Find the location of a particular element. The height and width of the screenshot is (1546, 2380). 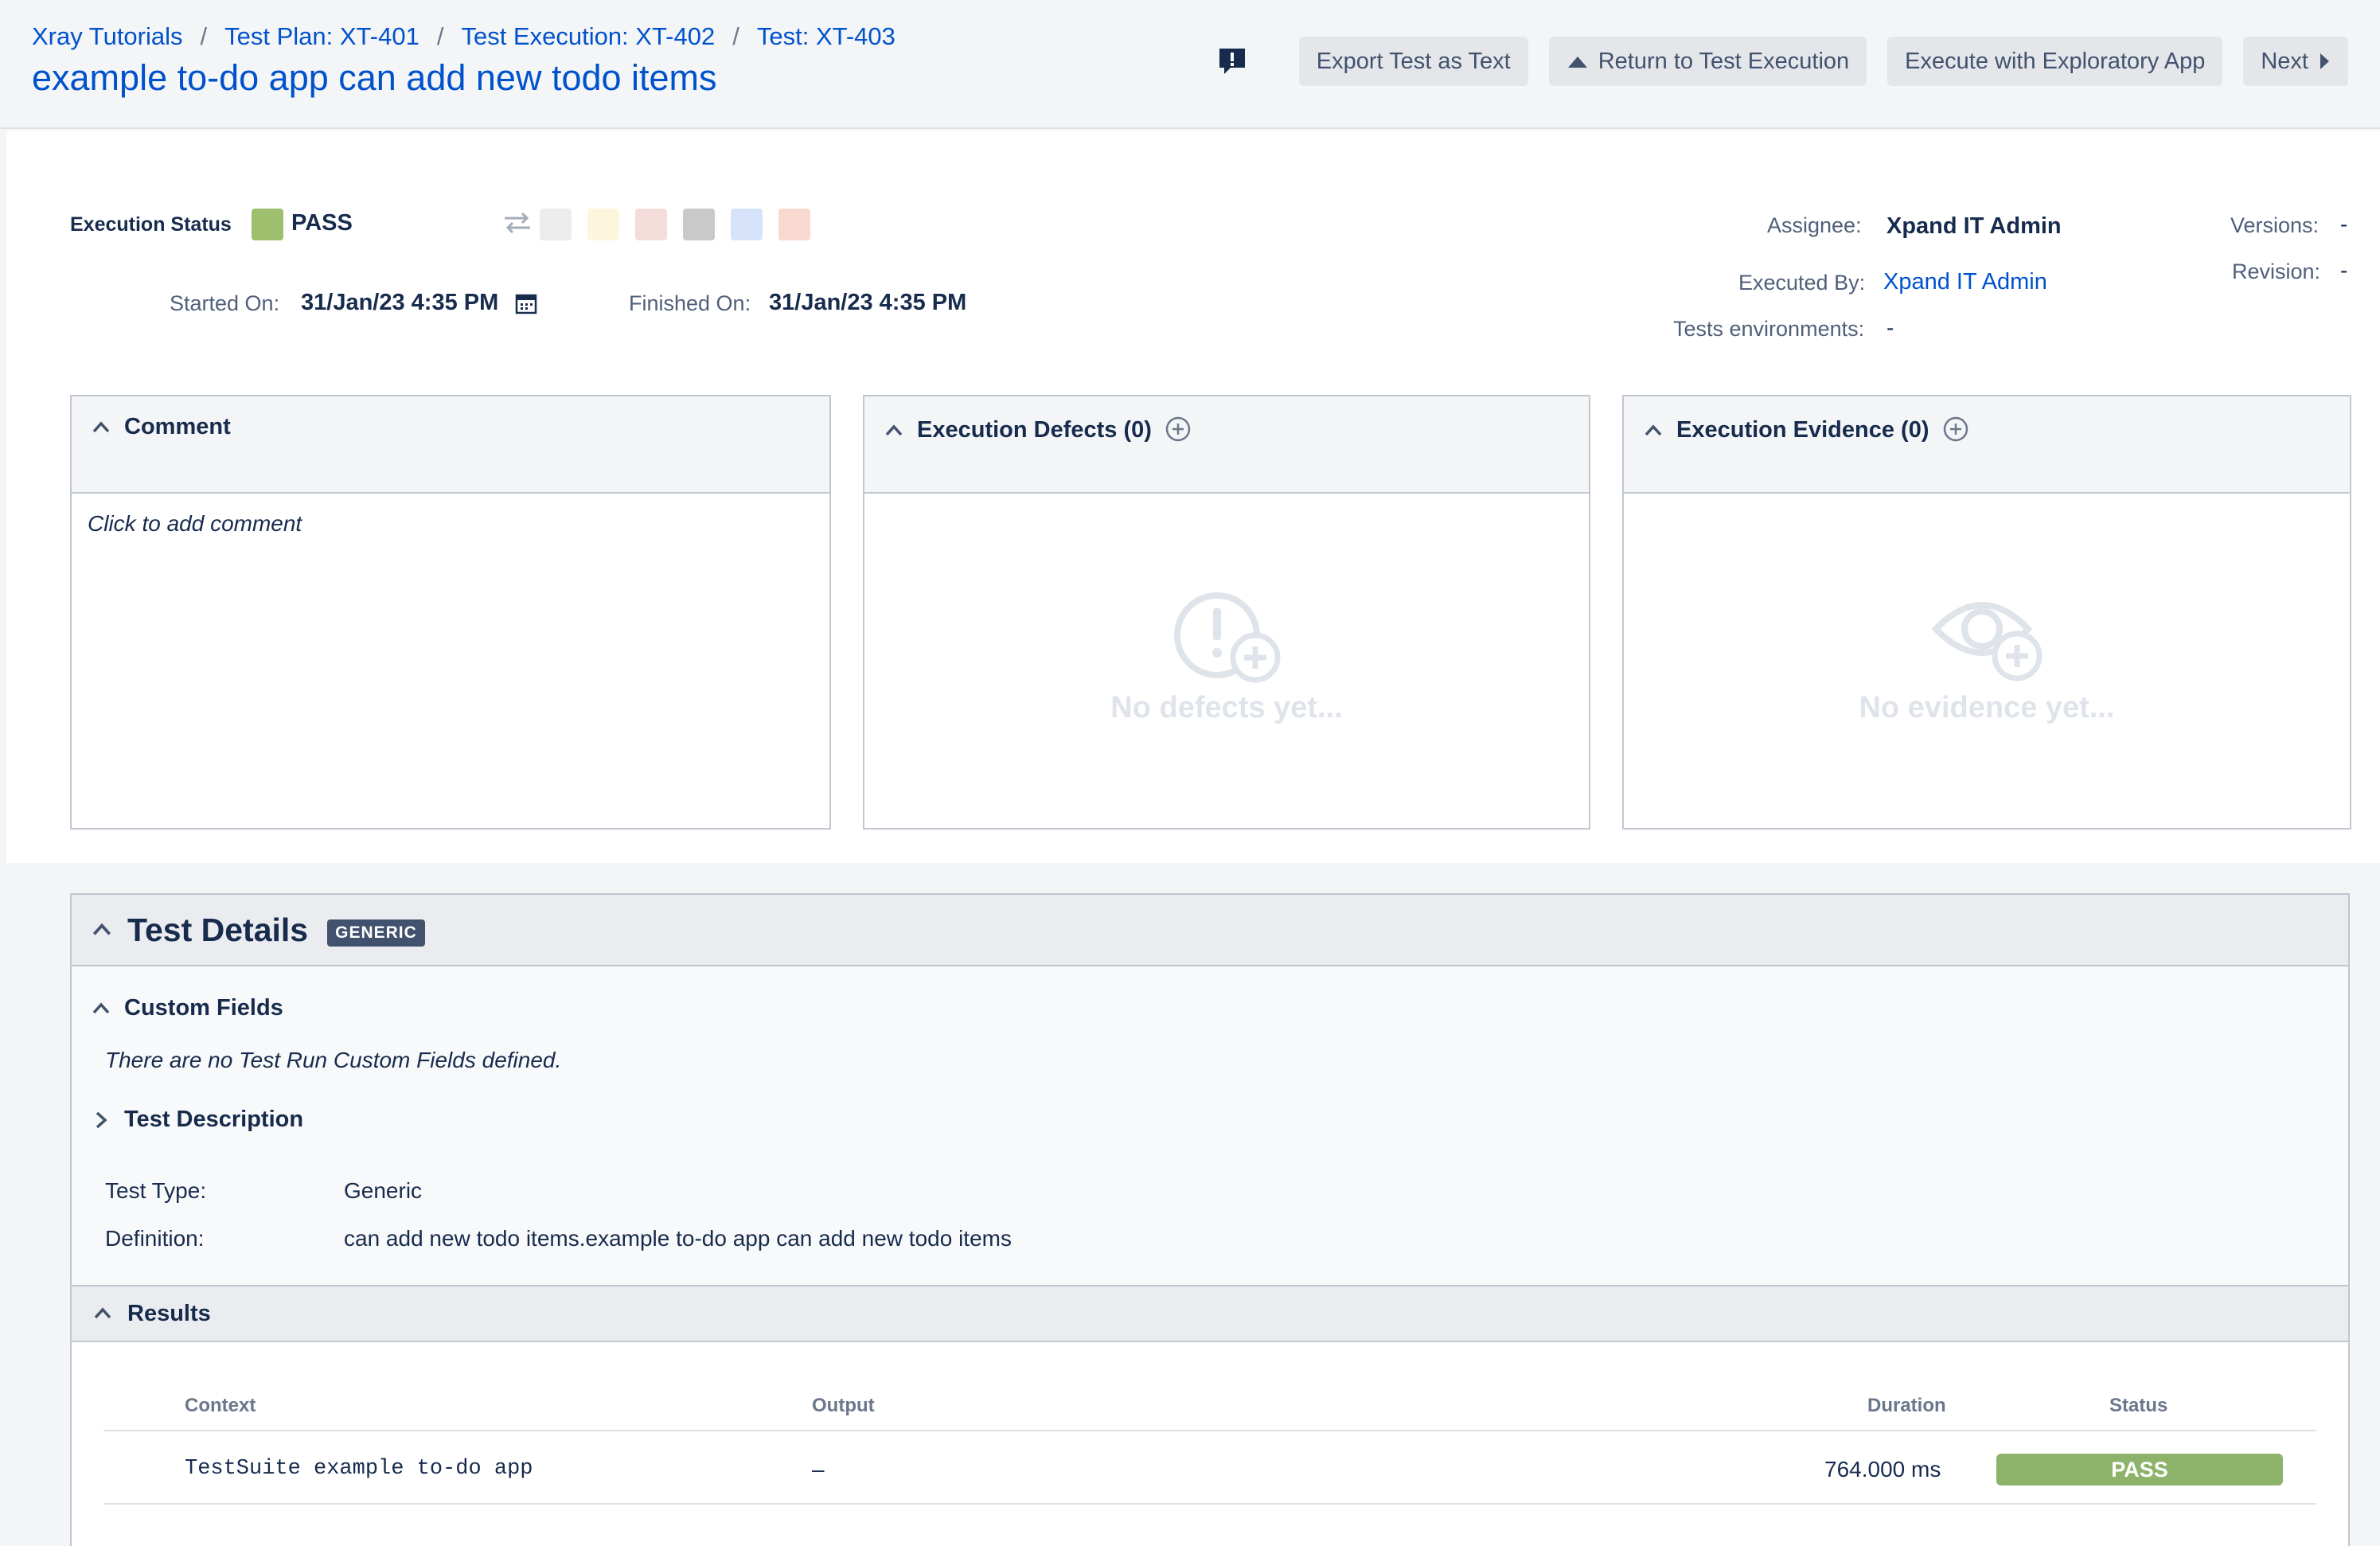

started-on-value: 31/Jan/23 4:35 PM is located at coordinates (400, 302).